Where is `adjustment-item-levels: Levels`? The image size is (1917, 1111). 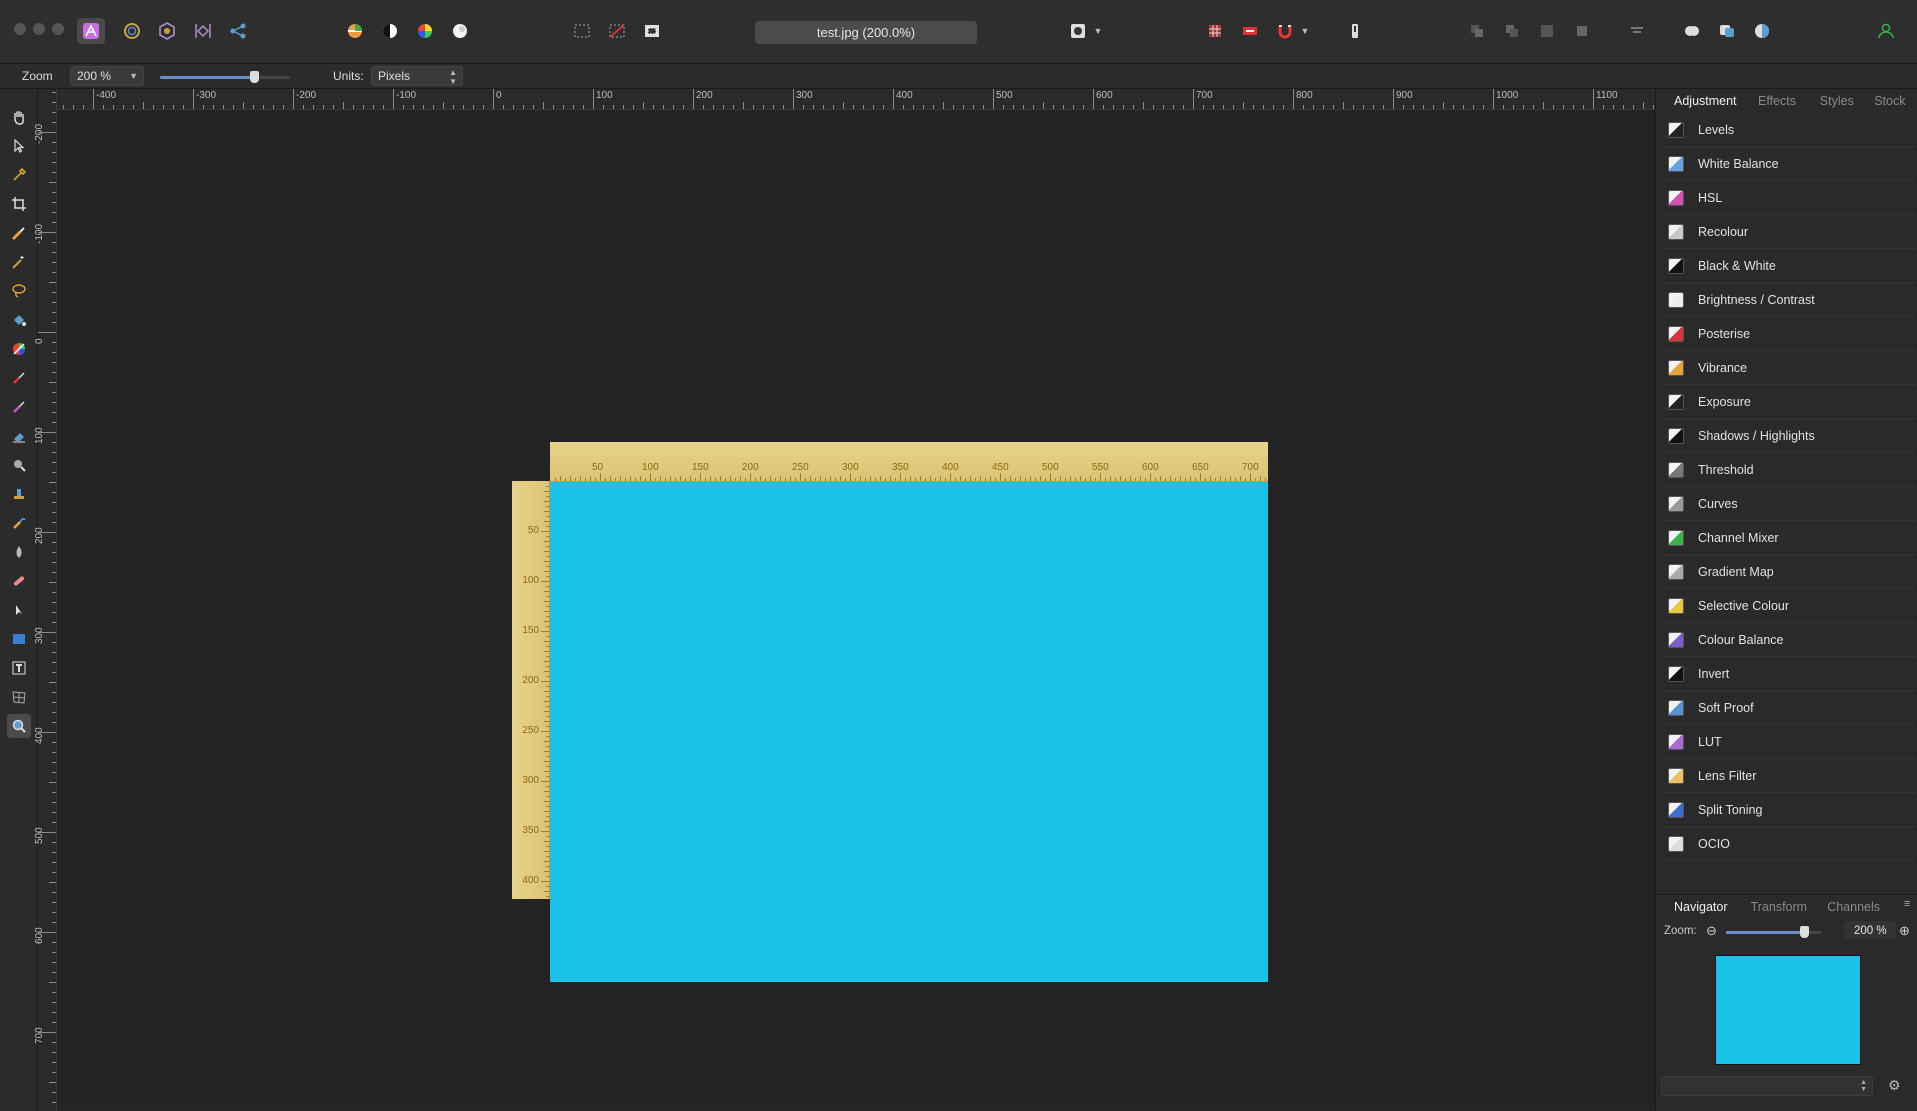 adjustment-item-levels: Levels is located at coordinates (1787, 130).